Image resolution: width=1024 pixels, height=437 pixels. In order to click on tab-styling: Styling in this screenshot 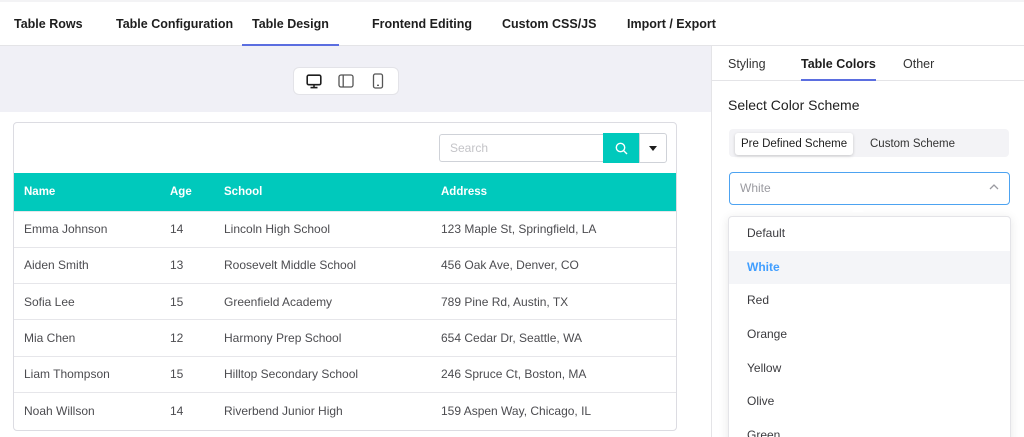, I will do `click(747, 63)`.